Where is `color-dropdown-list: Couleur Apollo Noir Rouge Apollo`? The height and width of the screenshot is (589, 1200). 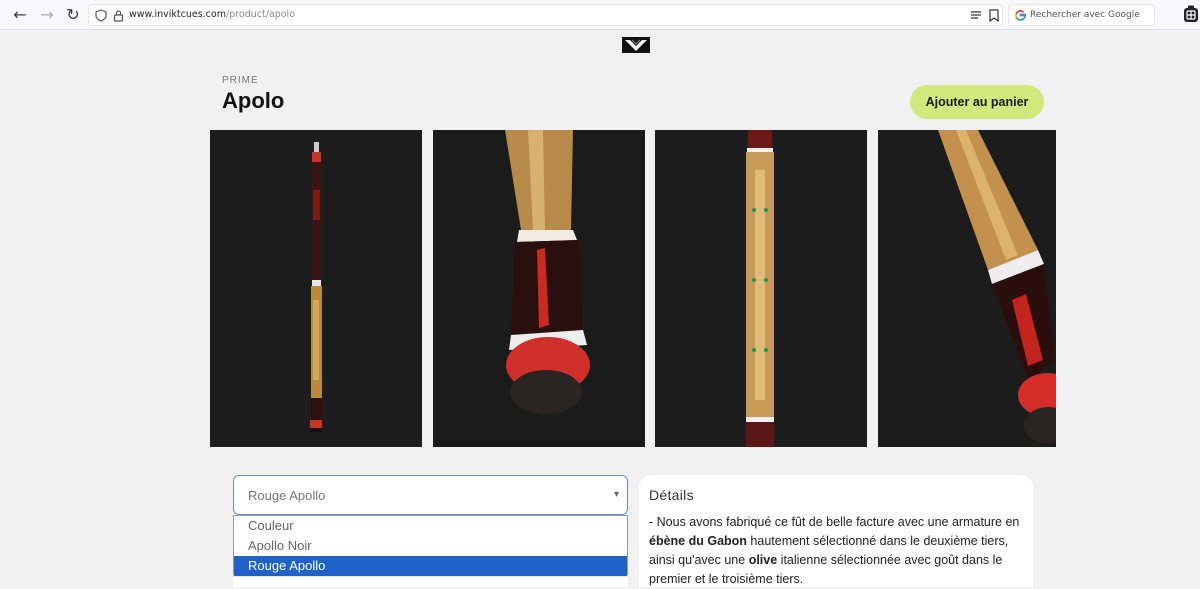
color-dropdown-list: Couleur Apollo Noir Rouge Apollo is located at coordinates (430, 545).